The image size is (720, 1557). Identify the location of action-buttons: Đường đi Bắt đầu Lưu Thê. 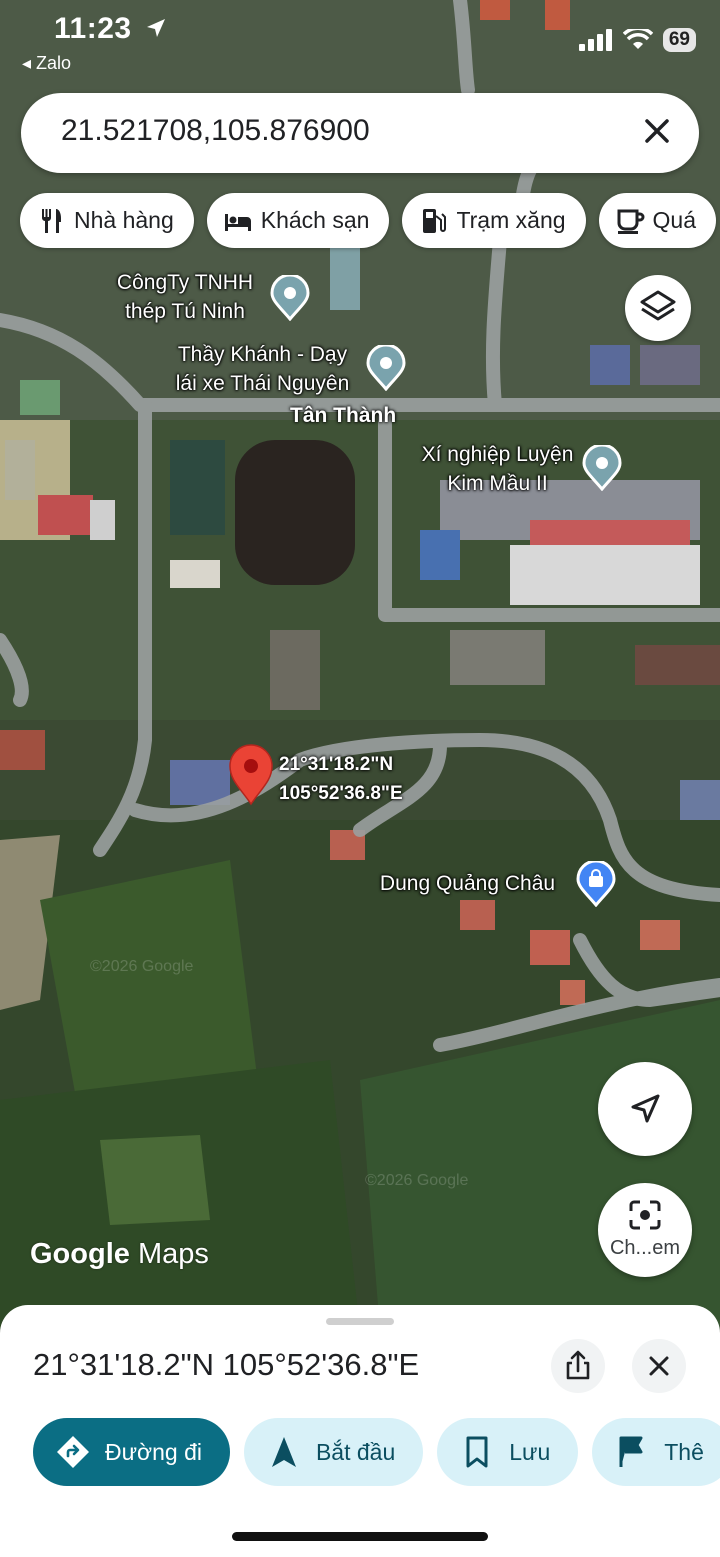
(376, 1452).